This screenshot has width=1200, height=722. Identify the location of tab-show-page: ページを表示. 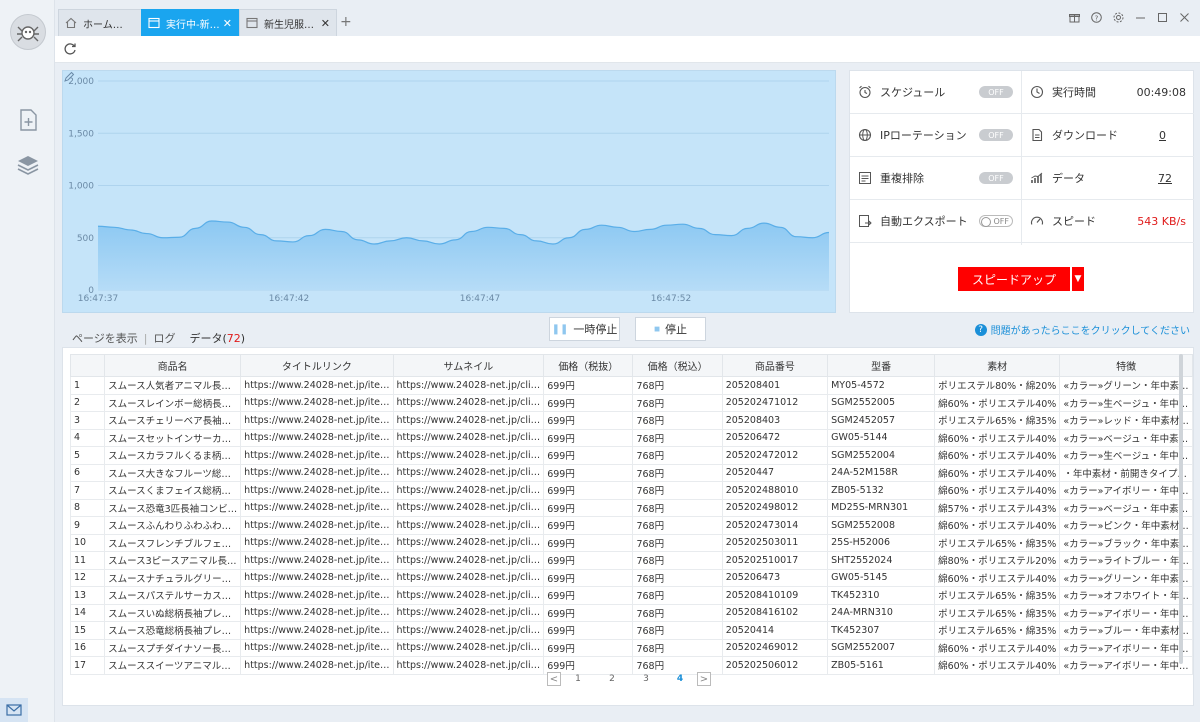
(105, 338).